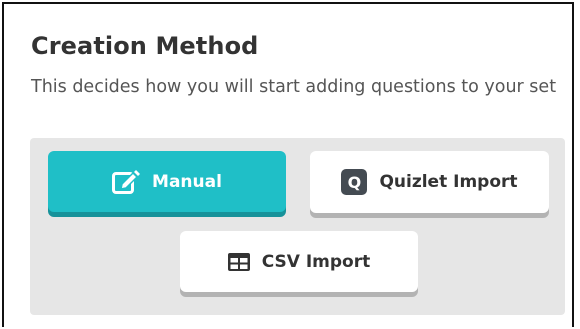  I want to click on section-title: Creation Method, so click(145, 46).